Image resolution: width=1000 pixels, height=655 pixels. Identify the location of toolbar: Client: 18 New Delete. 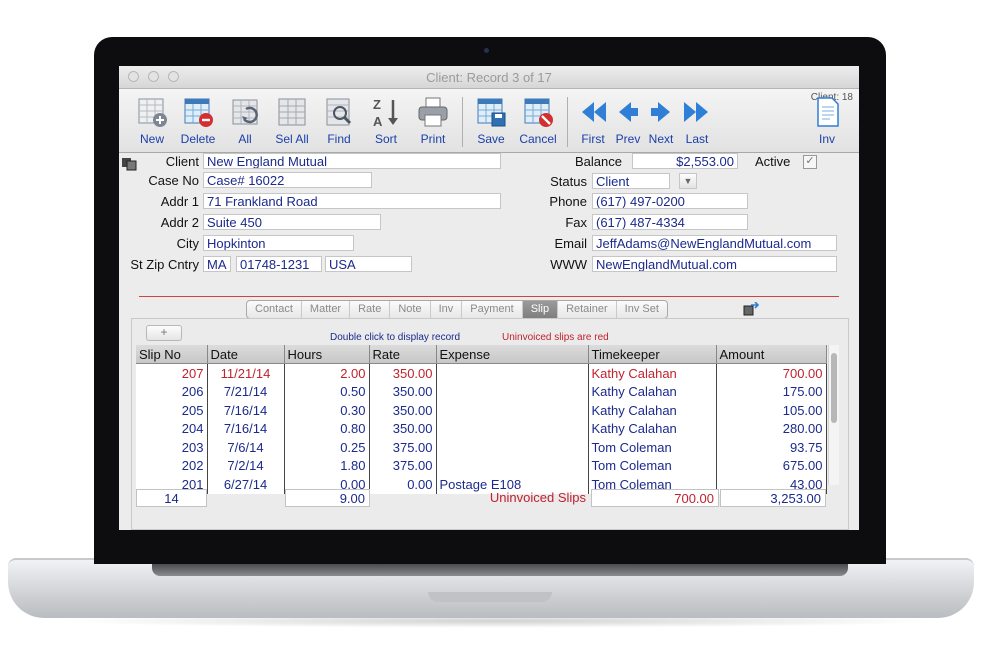
(489, 121).